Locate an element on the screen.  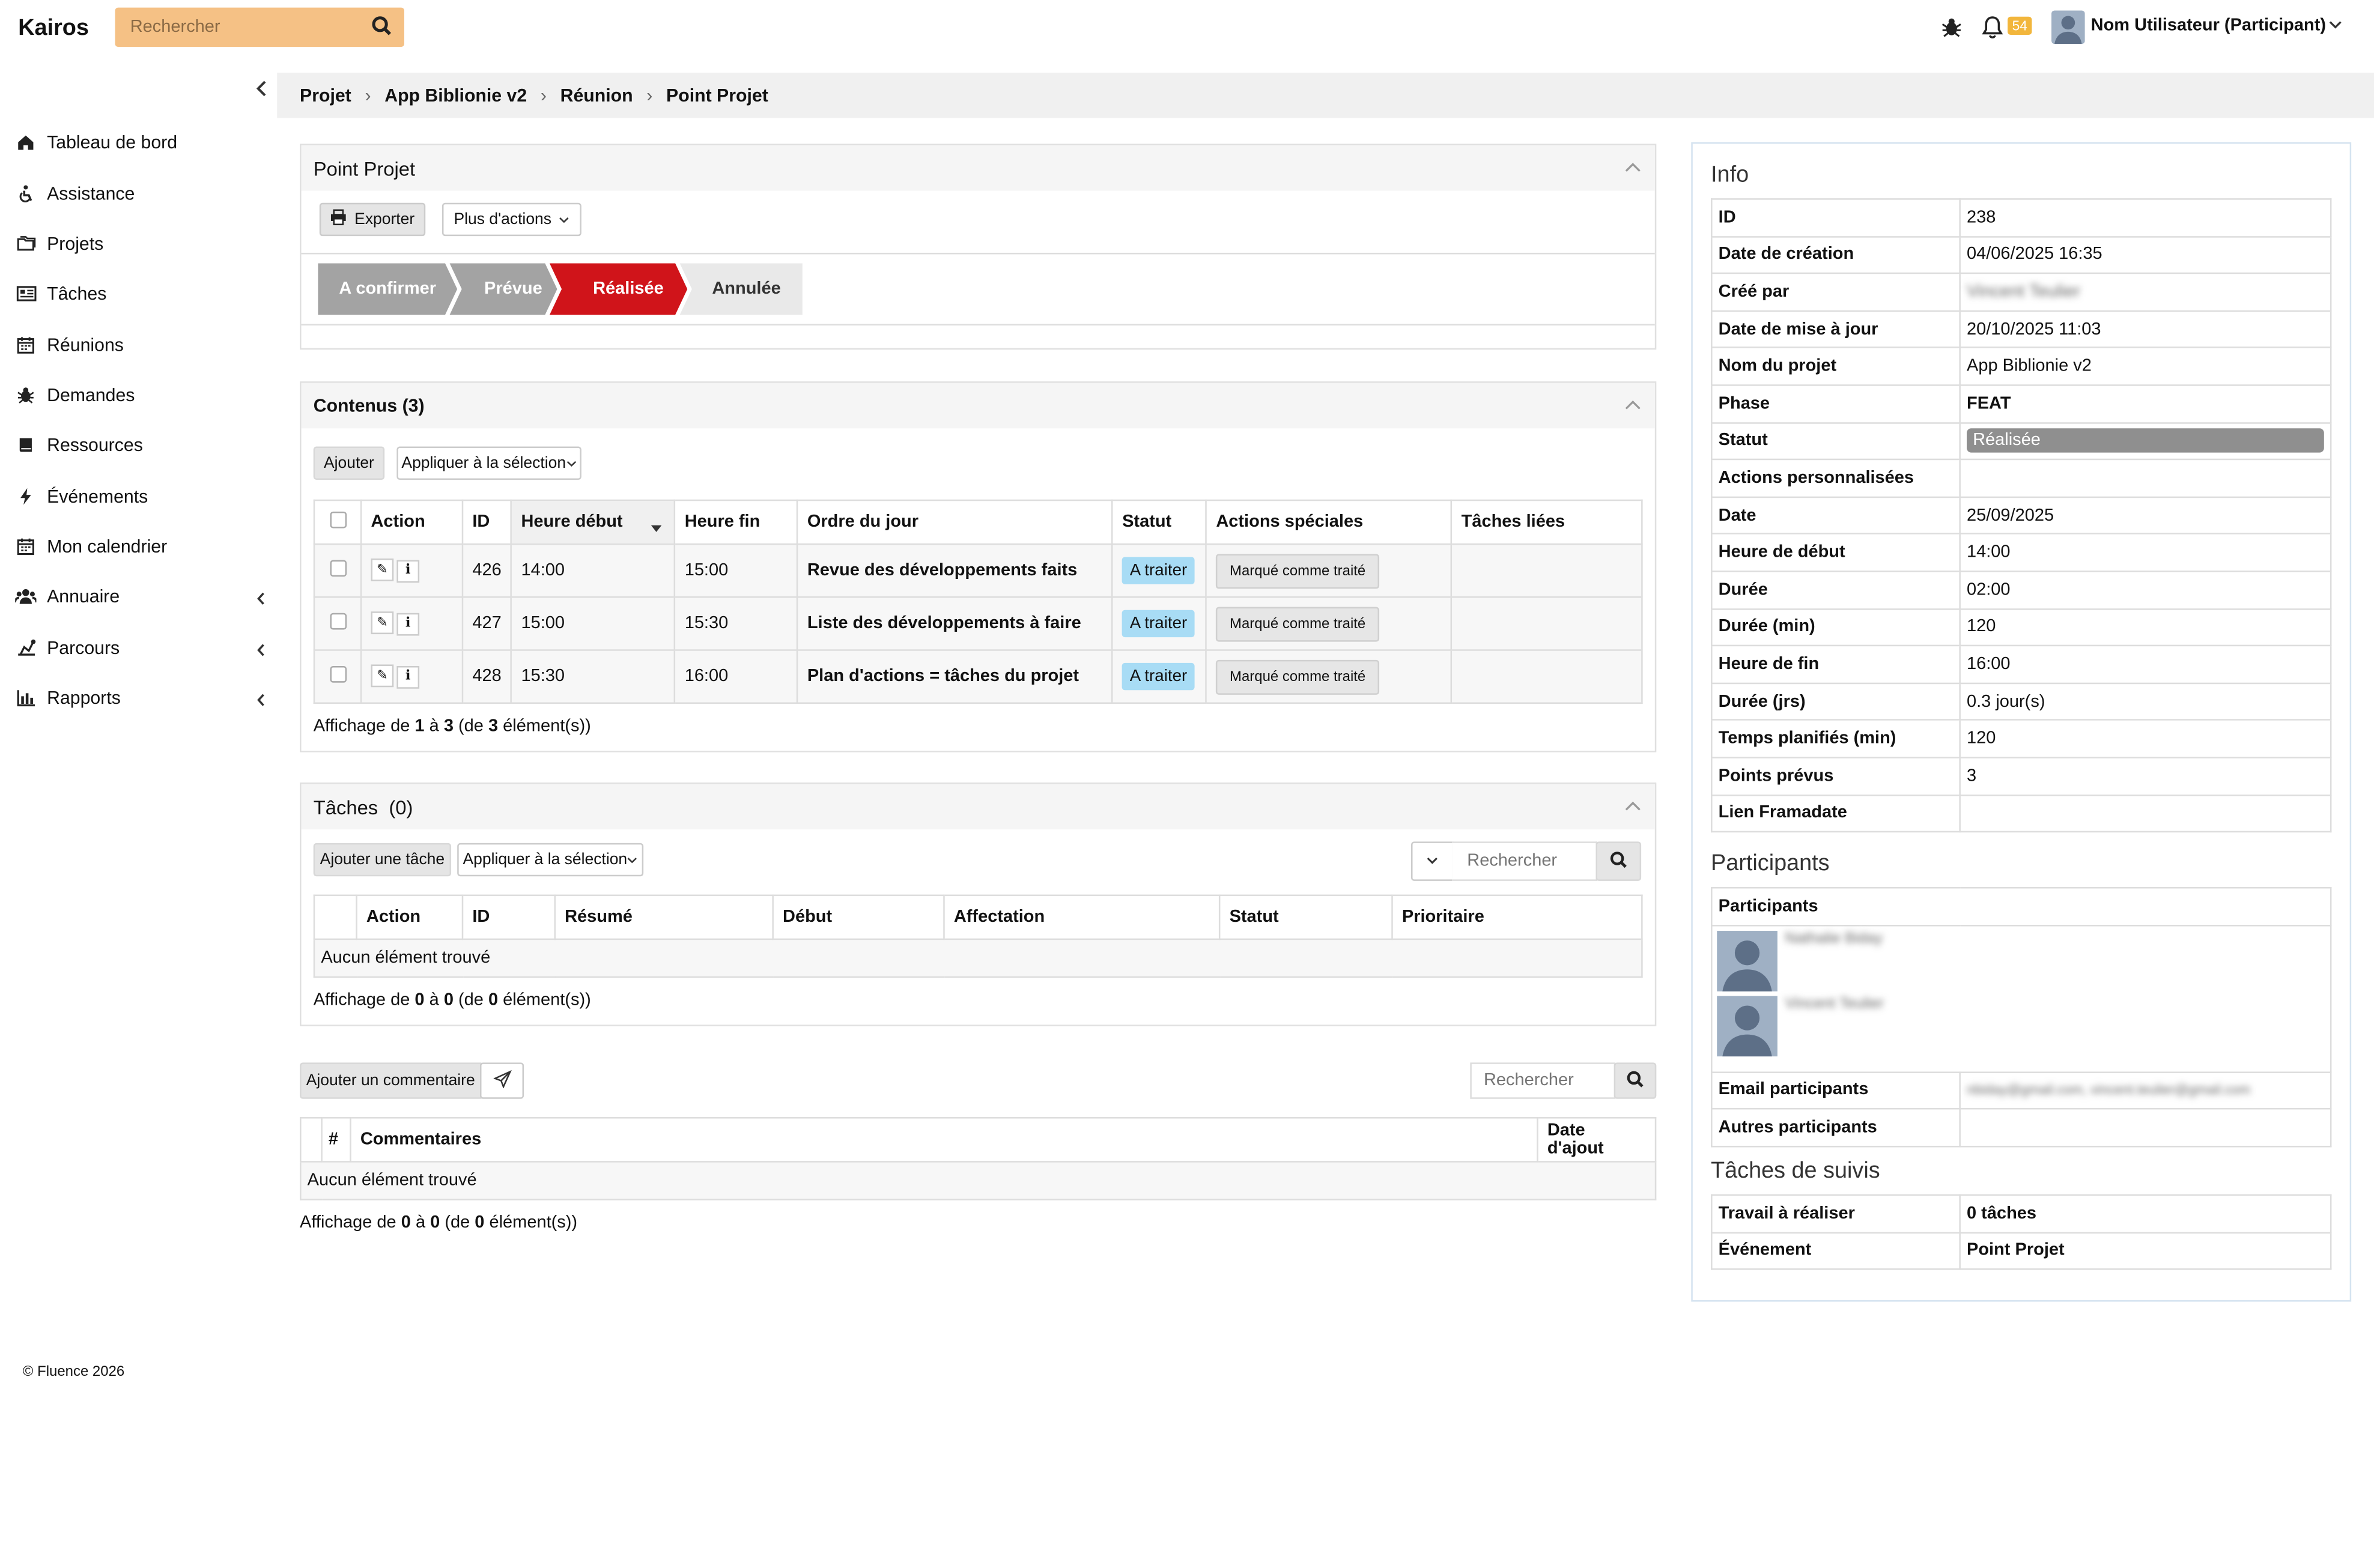
participant-item: Nathalie Biday is located at coordinates (2021, 960).